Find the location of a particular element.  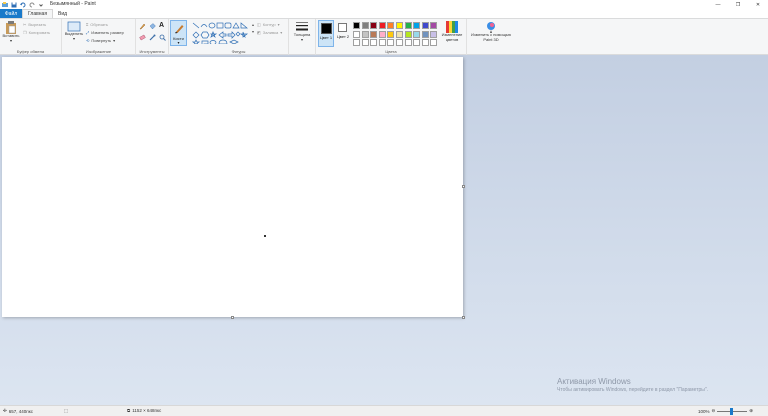

color-picker-icon is located at coordinates (152, 37).